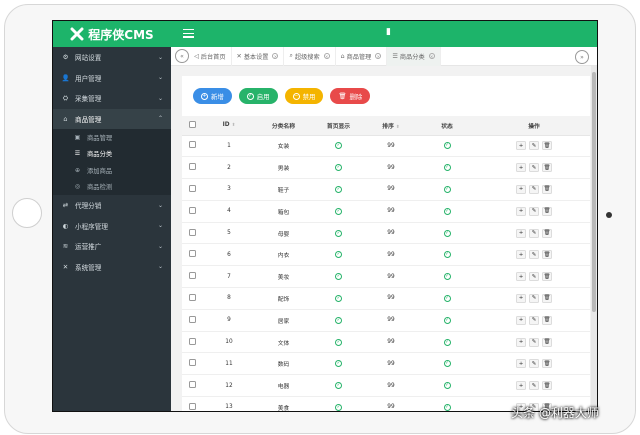 Image resolution: width=640 pixels, height=435 pixels. Describe the element at coordinates (212, 96) in the screenshot. I see `add-button: + 新增` at that location.